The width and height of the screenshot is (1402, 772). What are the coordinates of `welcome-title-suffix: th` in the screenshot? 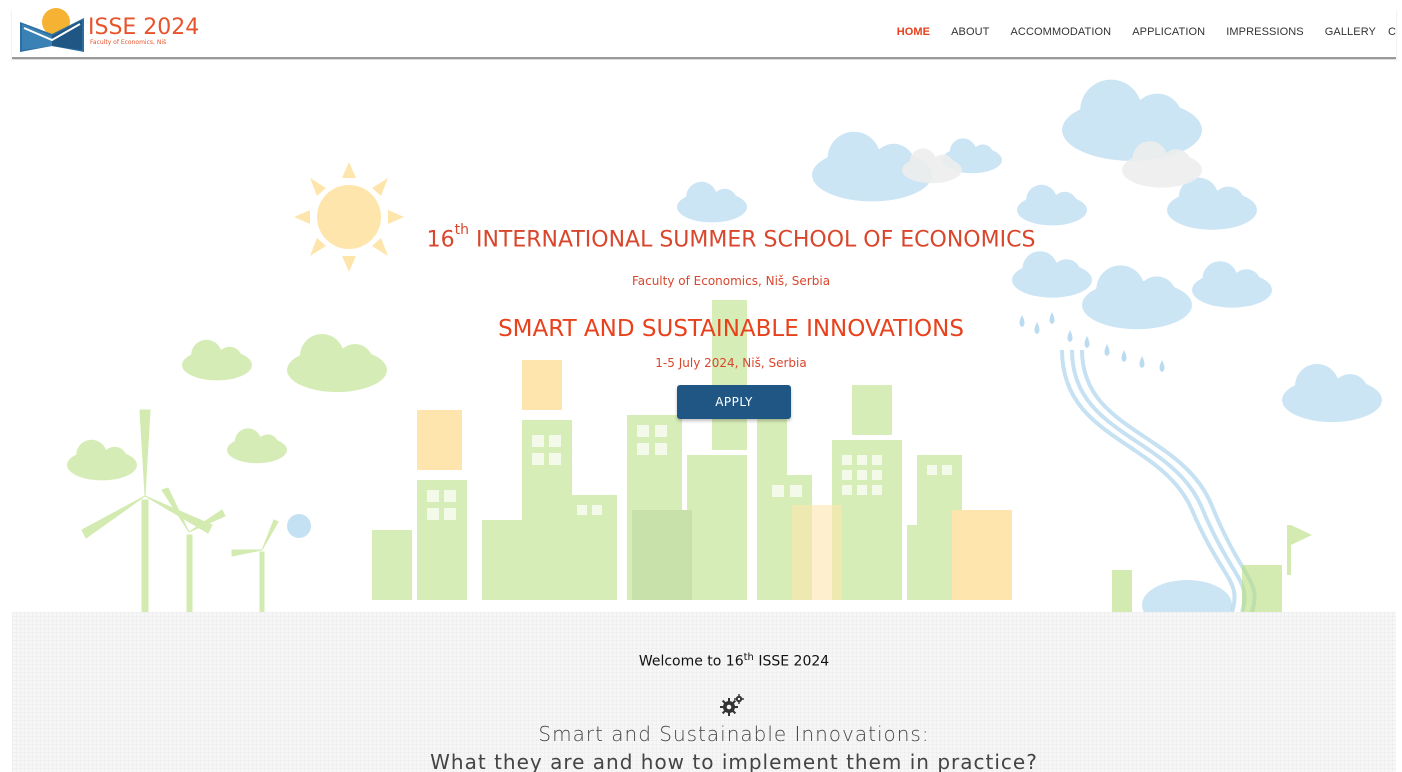 It's located at (748, 657).